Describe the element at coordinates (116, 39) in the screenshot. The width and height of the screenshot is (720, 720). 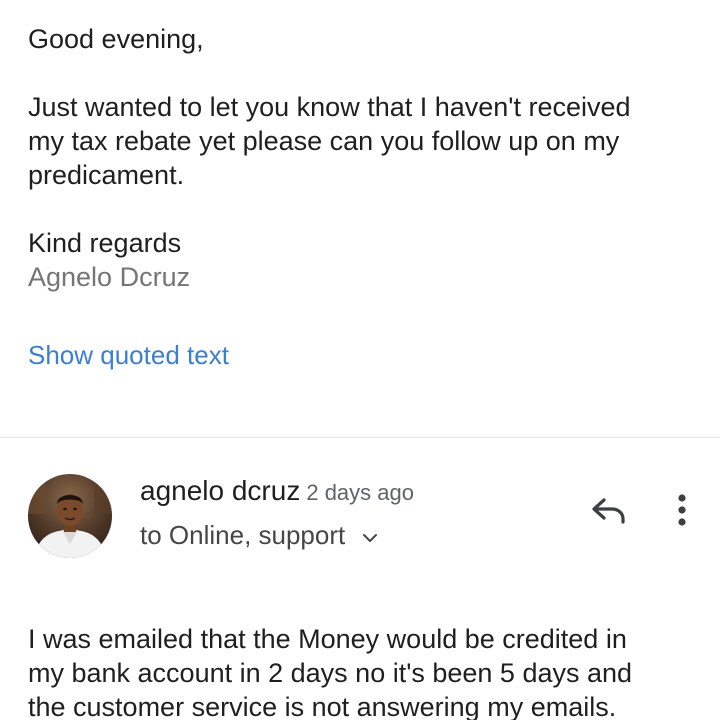
I see `greeting-text: Good evening,` at that location.